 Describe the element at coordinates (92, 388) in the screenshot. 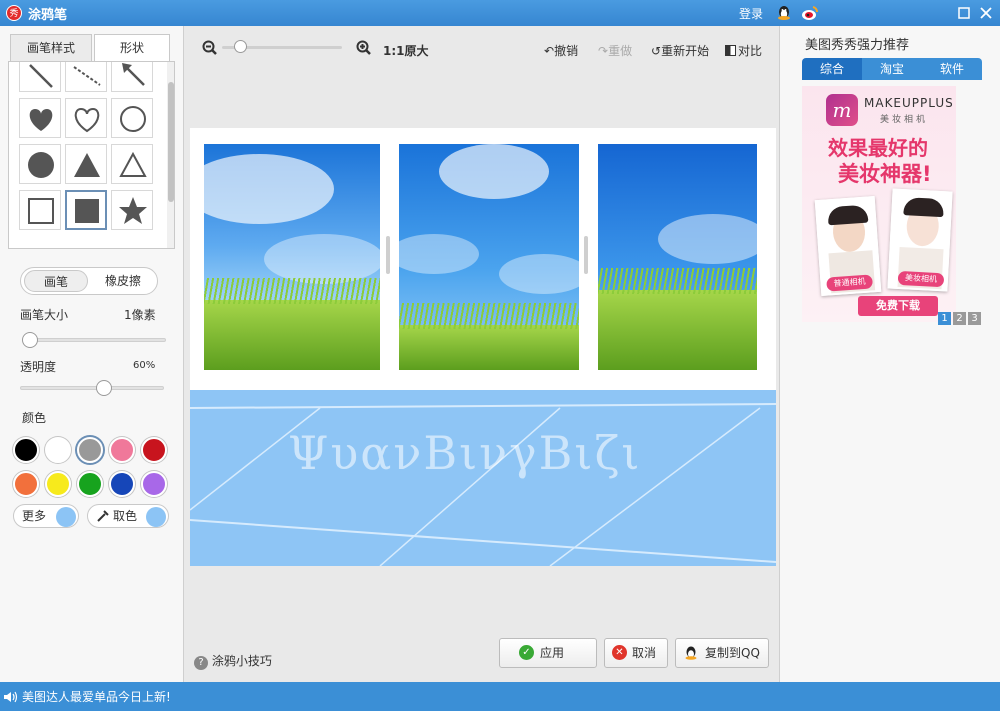

I see `opacity-slider` at that location.